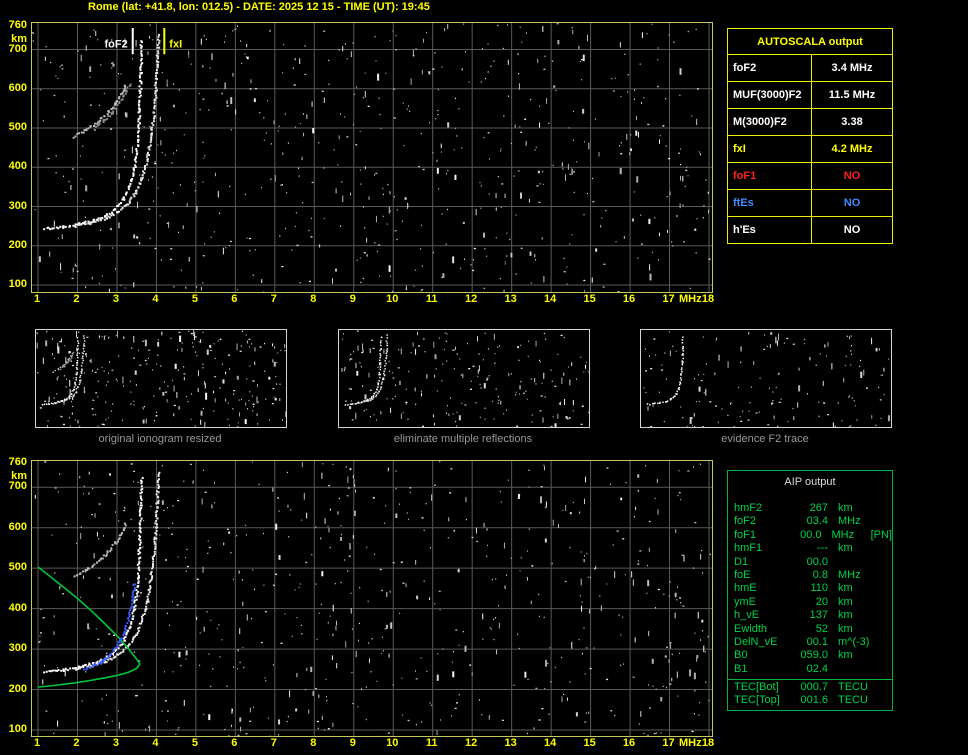 This screenshot has width=968, height=755. I want to click on x-axis-tick-label: 12, so click(471, 299).